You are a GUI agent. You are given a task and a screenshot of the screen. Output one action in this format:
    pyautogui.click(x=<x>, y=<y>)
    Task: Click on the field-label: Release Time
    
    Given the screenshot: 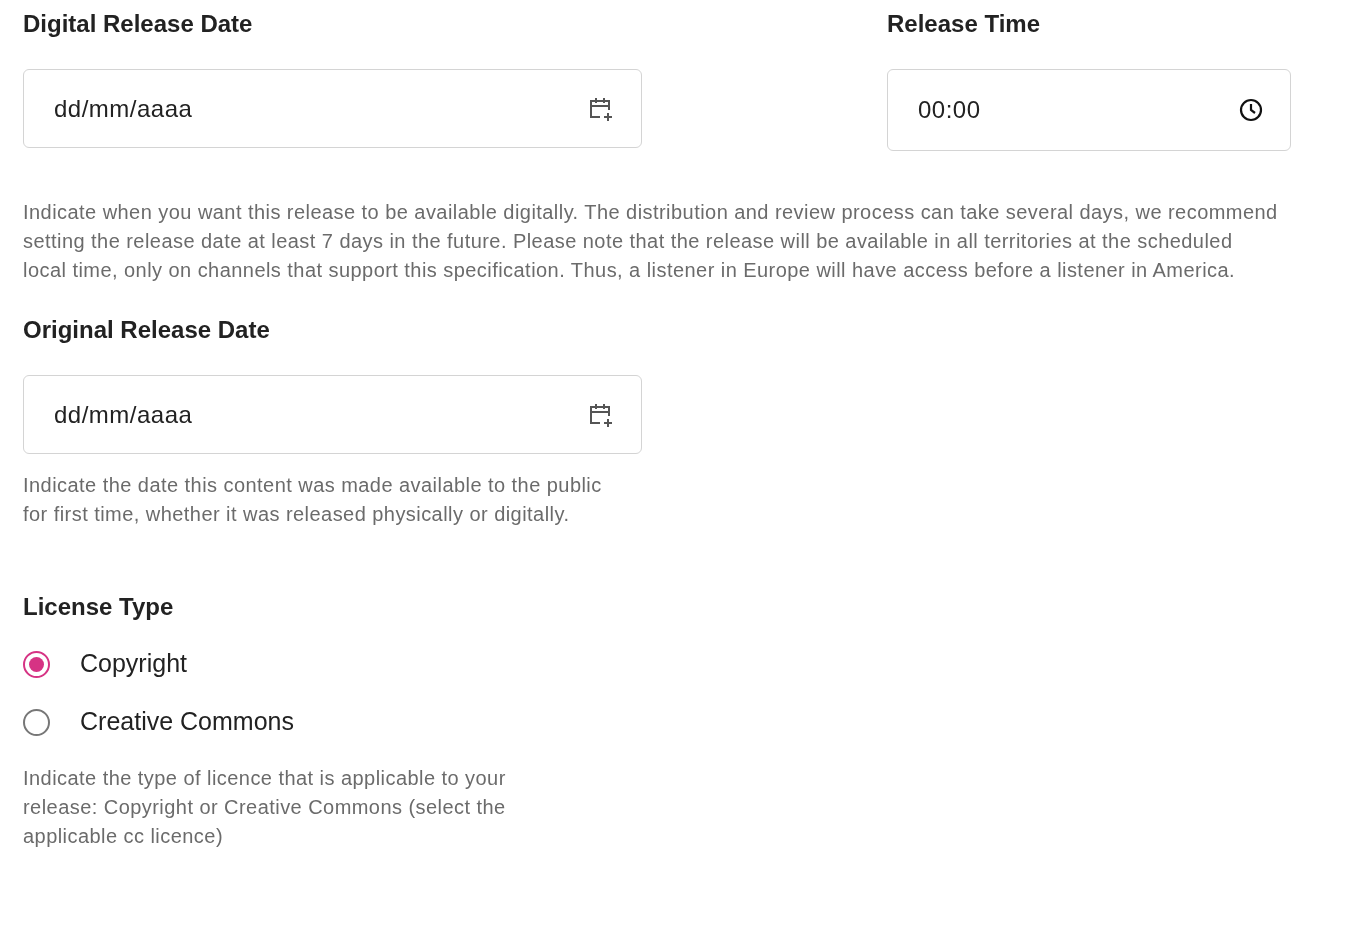 What is the action you would take?
    pyautogui.click(x=964, y=24)
    